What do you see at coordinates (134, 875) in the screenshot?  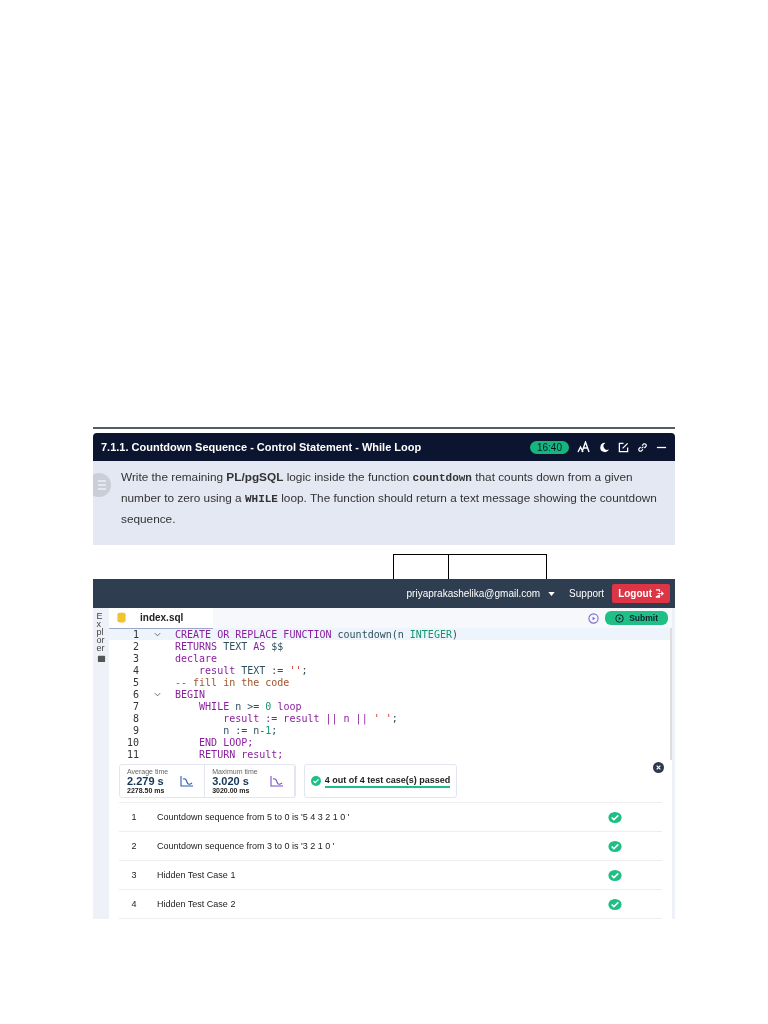 I see `test-number: 3` at bounding box center [134, 875].